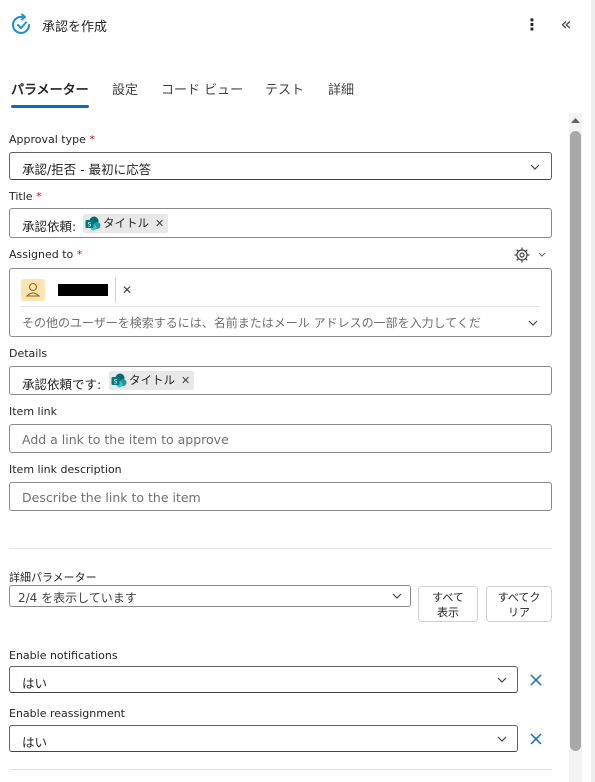 The height and width of the screenshot is (782, 595). Describe the element at coordinates (65, 469) in the screenshot. I see `item-link-description-label: Item link description` at that location.